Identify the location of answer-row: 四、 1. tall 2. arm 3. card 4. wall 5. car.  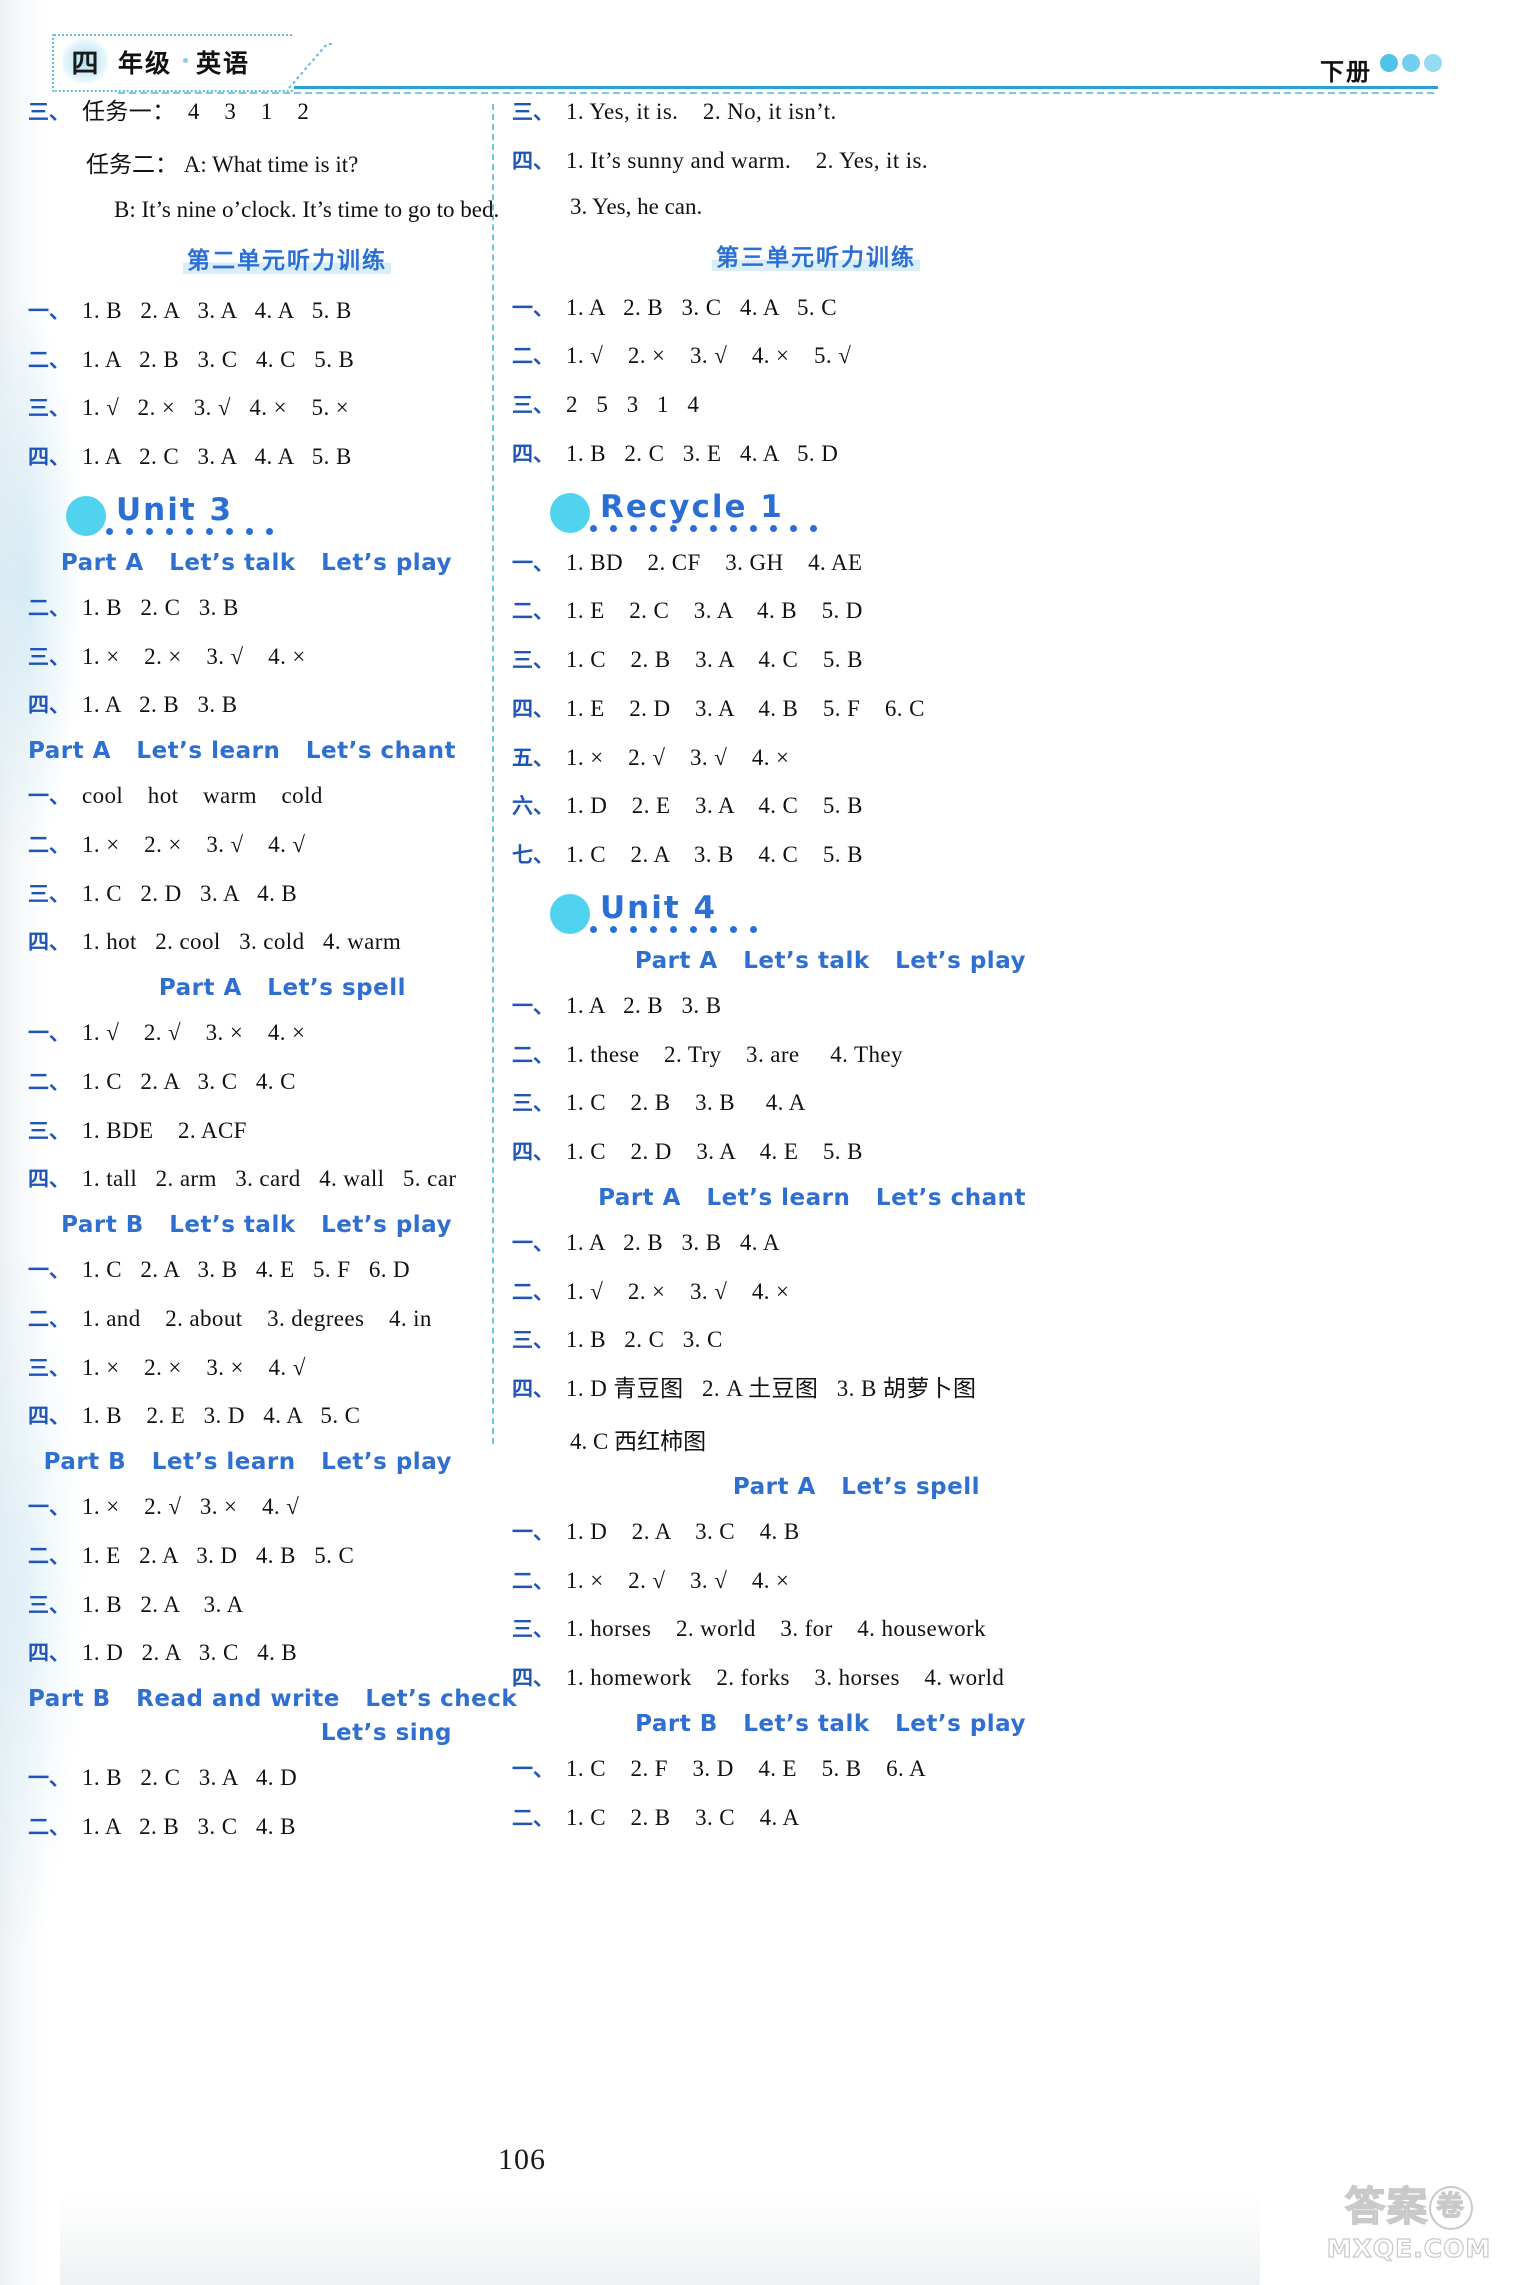
(263, 1178).